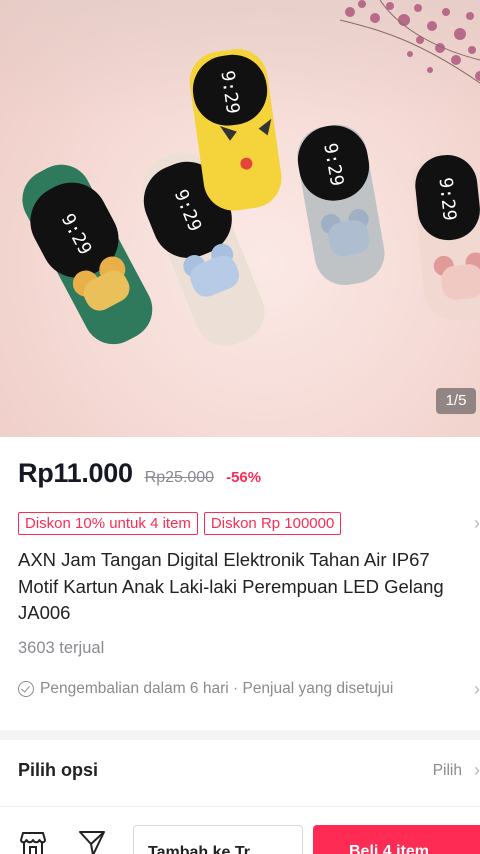 The image size is (480, 854). I want to click on select-options-row: Pilih opsi Pilih ›, so click(249, 770).